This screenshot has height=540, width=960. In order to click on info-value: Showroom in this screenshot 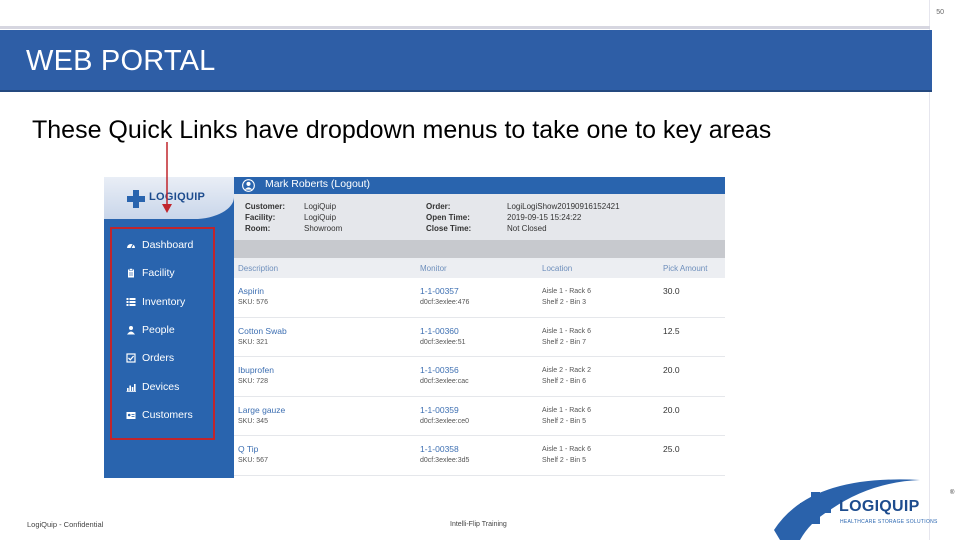, I will do `click(323, 228)`.